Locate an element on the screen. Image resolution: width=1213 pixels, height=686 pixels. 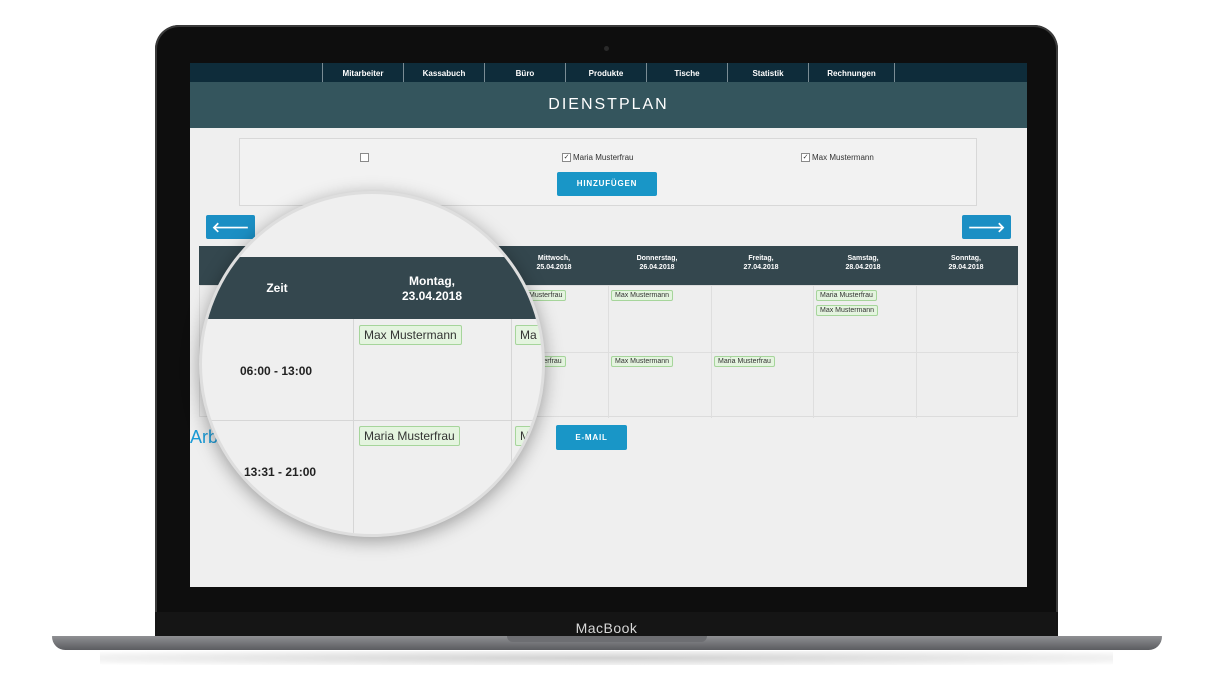
add-button: HINZUFÜGEN is located at coordinates (607, 184).